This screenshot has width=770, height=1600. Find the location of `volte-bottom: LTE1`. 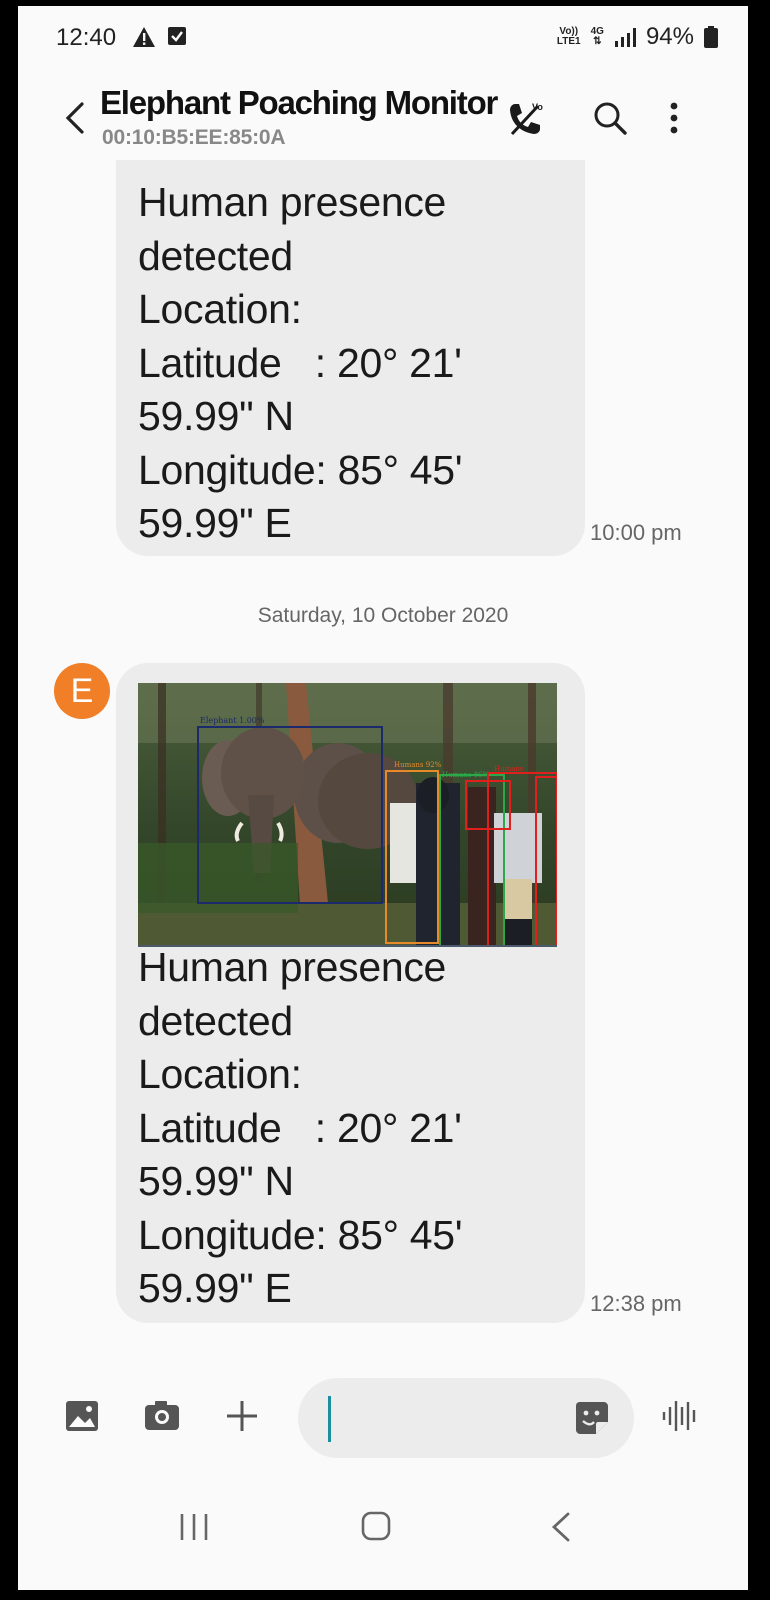

volte-bottom: LTE1 is located at coordinates (568, 41).